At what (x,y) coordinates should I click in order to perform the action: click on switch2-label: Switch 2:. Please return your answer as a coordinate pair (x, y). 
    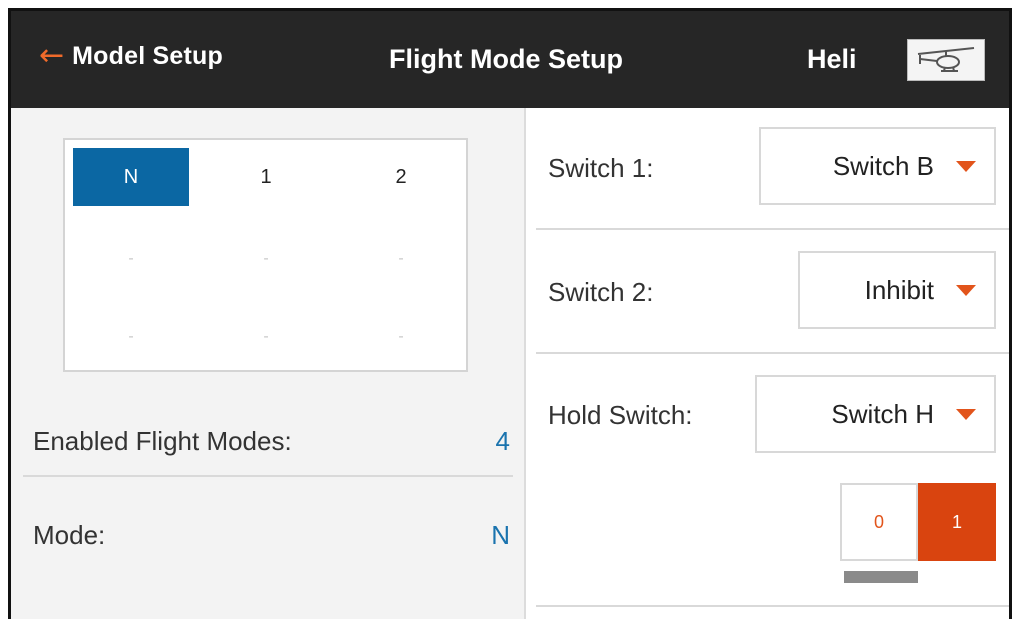
    Looking at the image, I should click on (601, 292).